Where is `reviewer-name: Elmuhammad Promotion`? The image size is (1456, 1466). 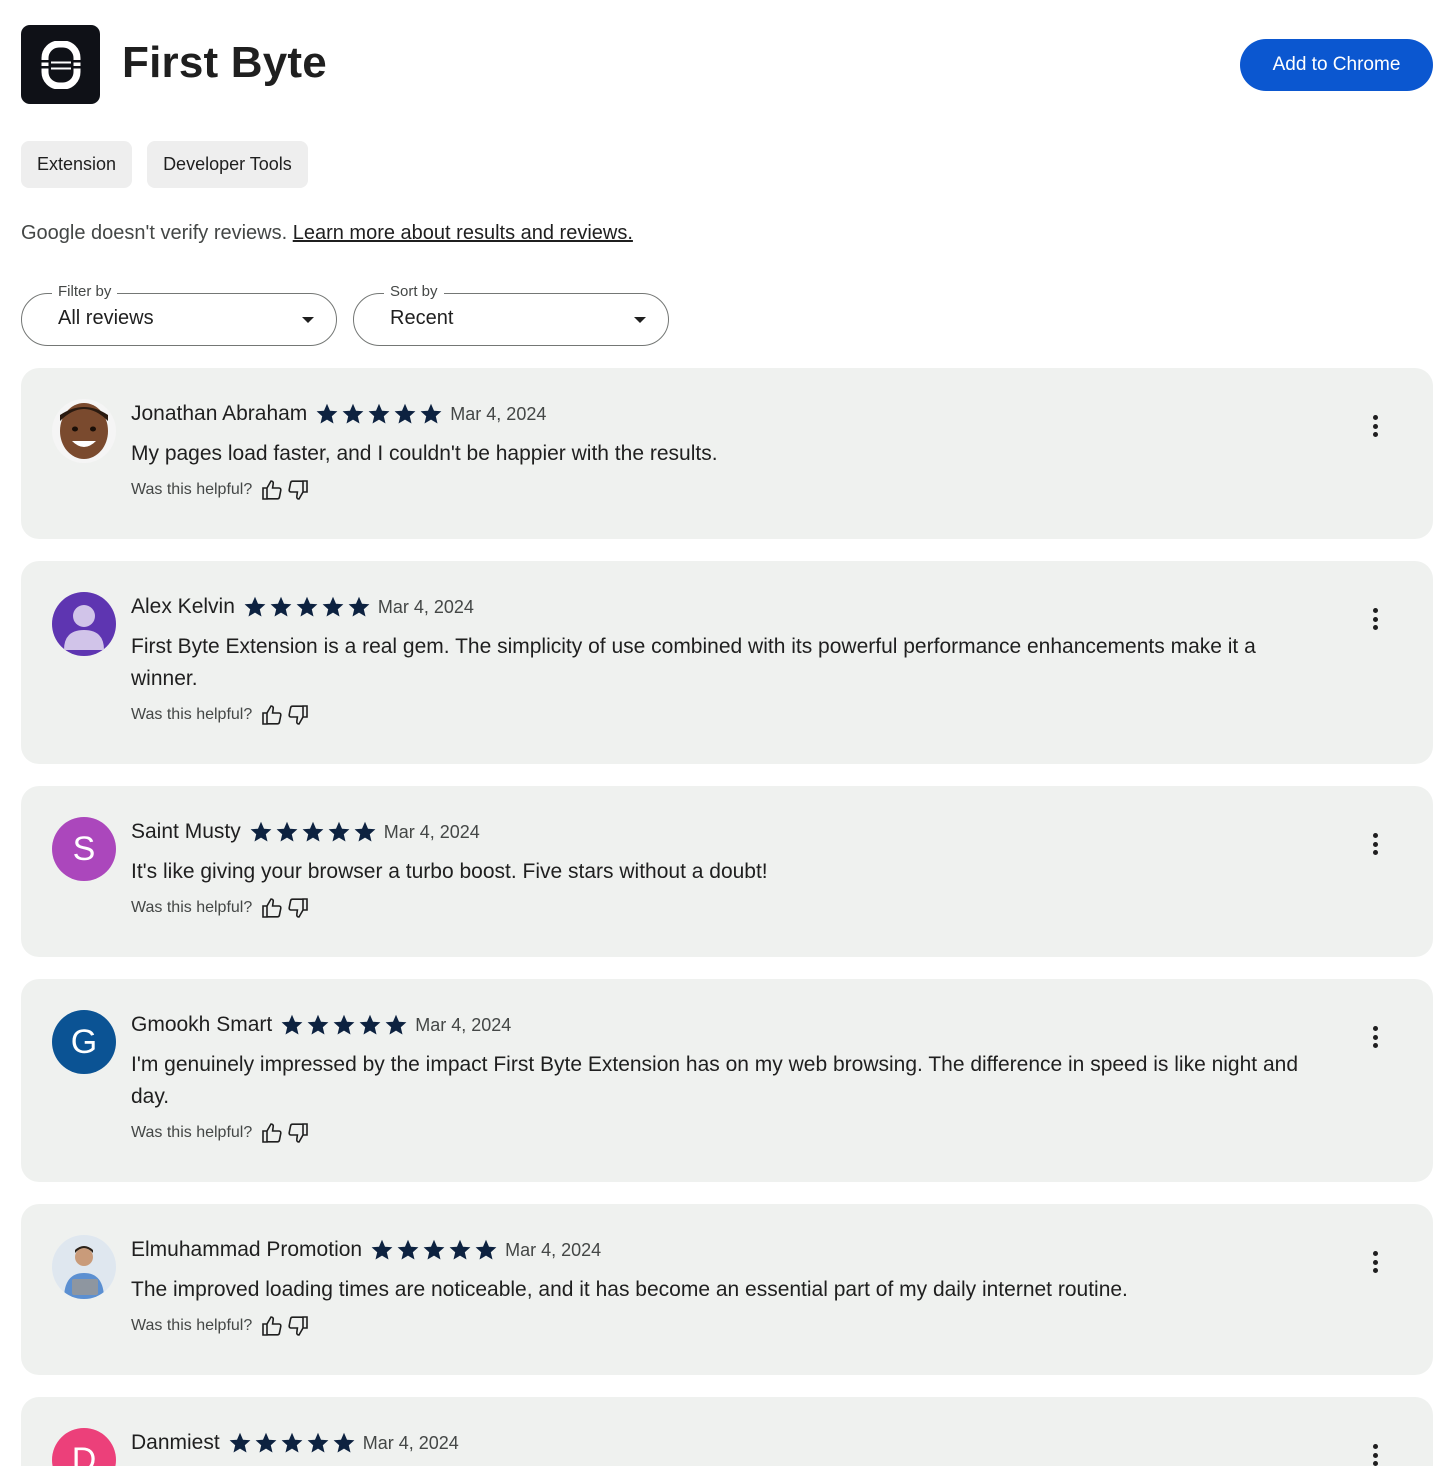 reviewer-name: Elmuhammad Promotion is located at coordinates (247, 1249).